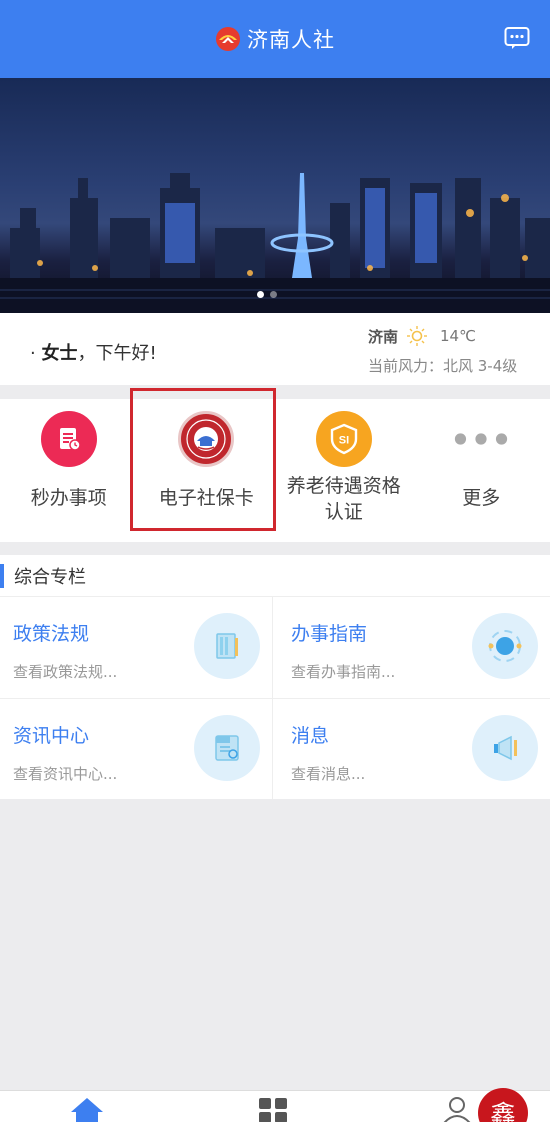 Image resolution: width=550 pixels, height=1122 pixels. I want to click on document-icon, so click(68, 439).